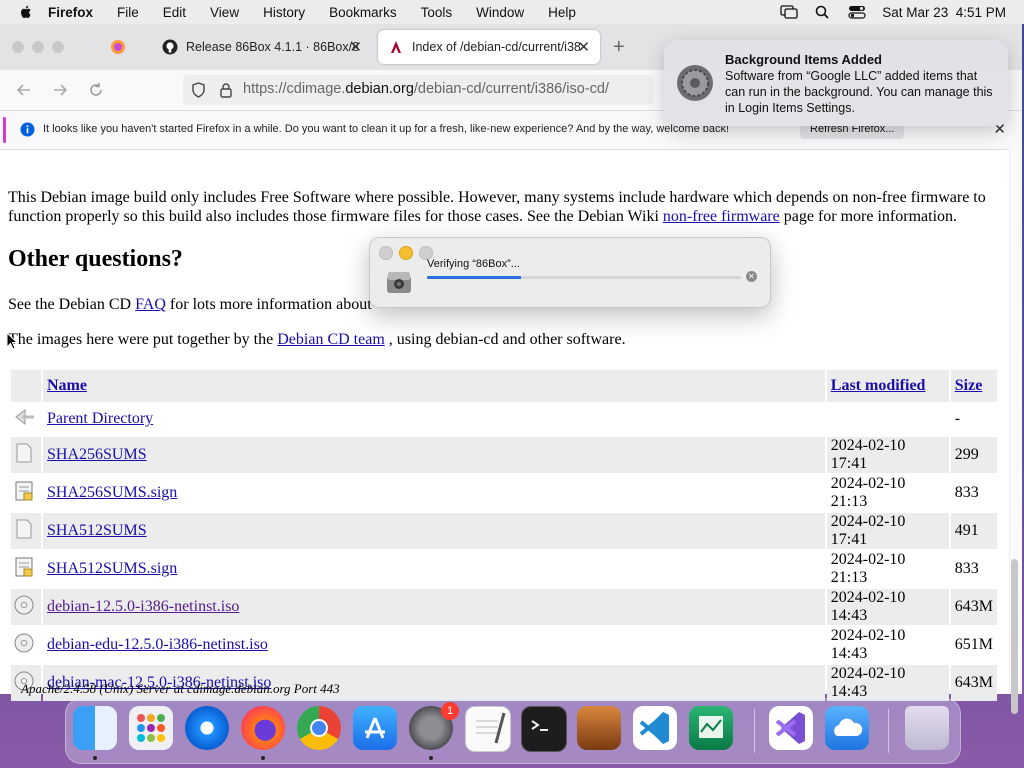 The image size is (1024, 768). What do you see at coordinates (118, 47) in the screenshot?
I see `firefox-view-icon` at bounding box center [118, 47].